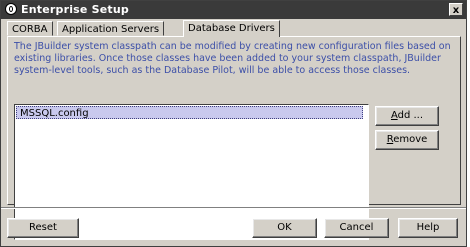 The height and width of the screenshot is (247, 470). What do you see at coordinates (111, 28) in the screenshot?
I see `tab-application-servers: Application Servers` at bounding box center [111, 28].